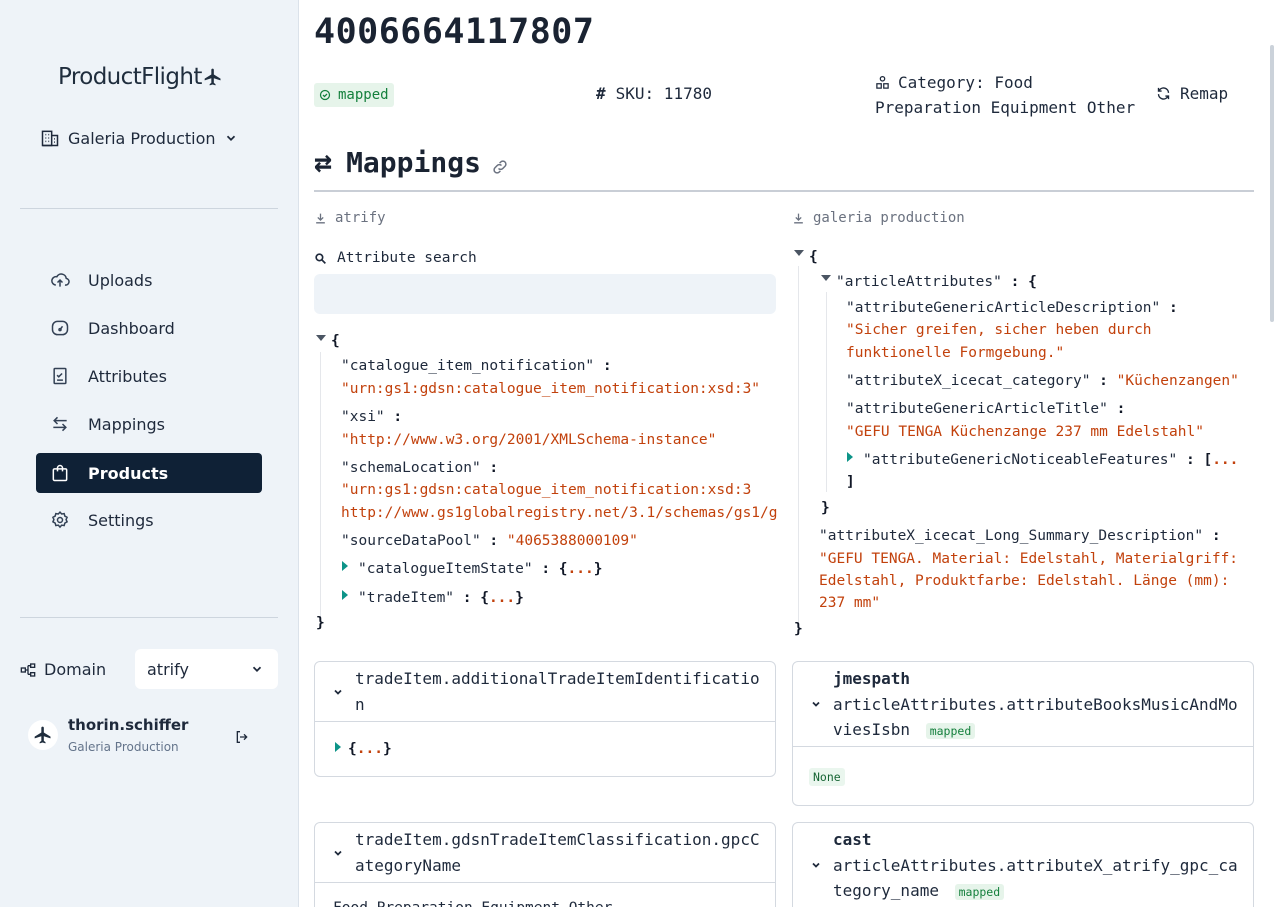 The width and height of the screenshot is (1274, 907). I want to click on json-value: "Sicher greifen, sicher heben durch, so click(999, 330).